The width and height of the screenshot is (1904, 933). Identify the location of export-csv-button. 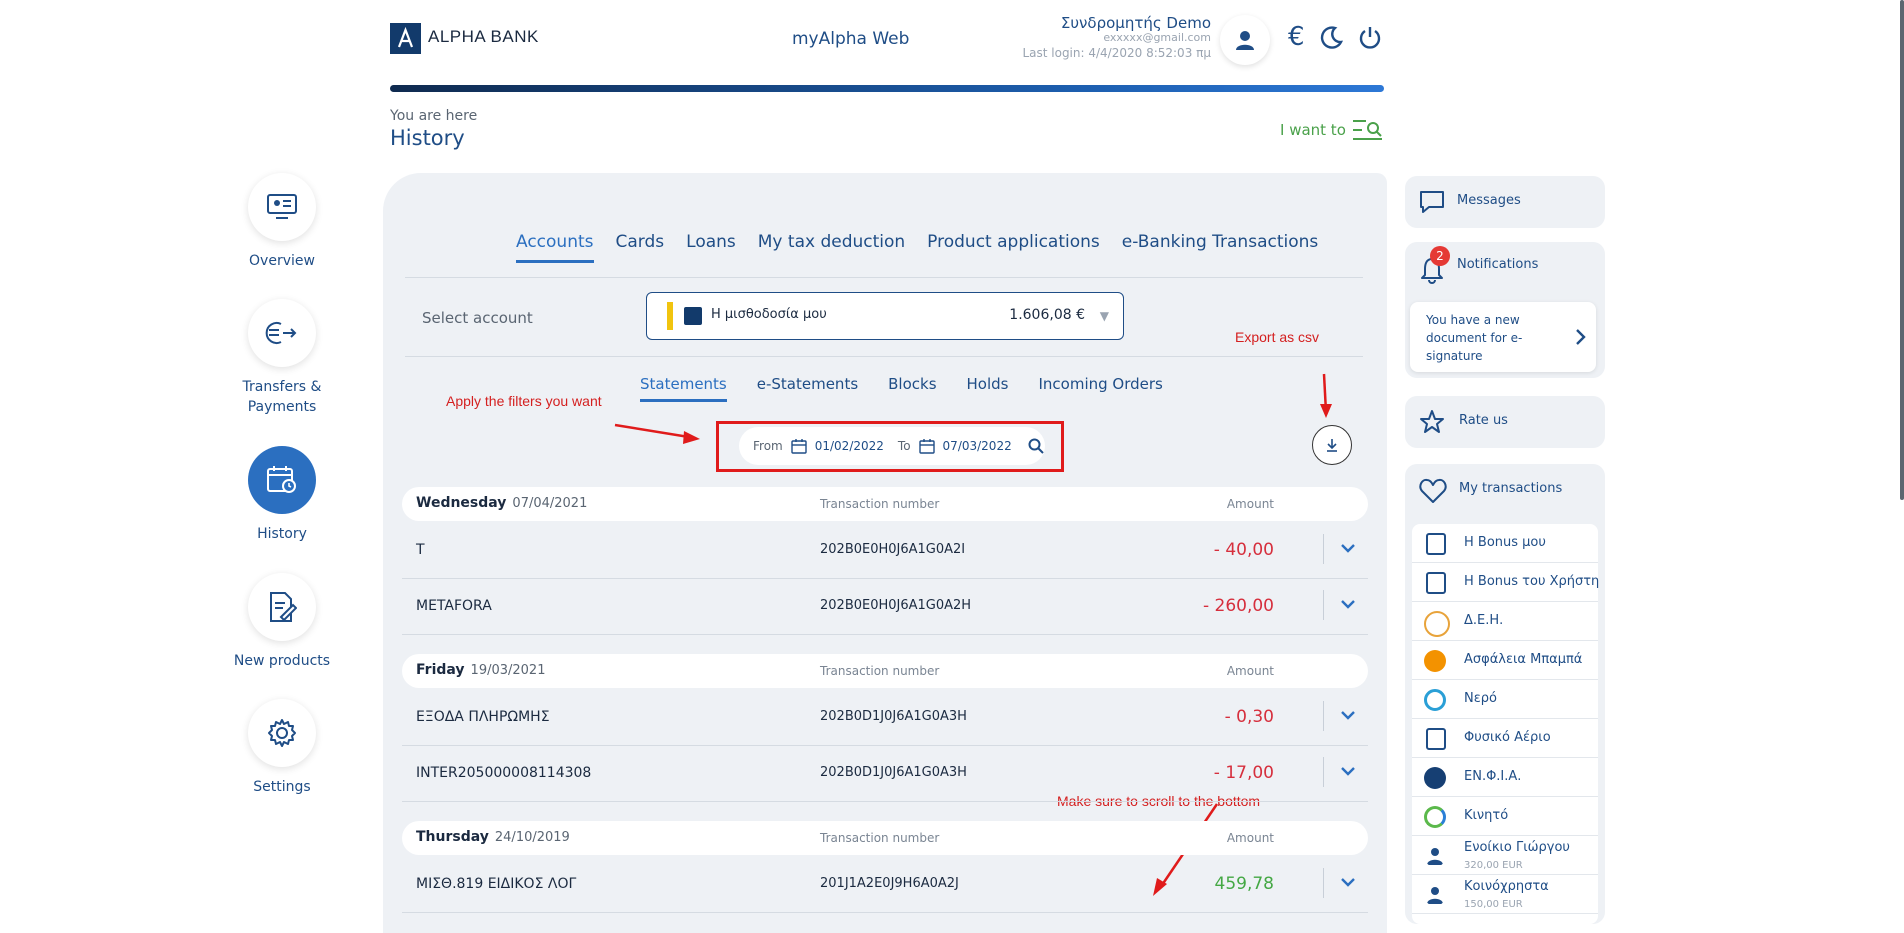
(1332, 445).